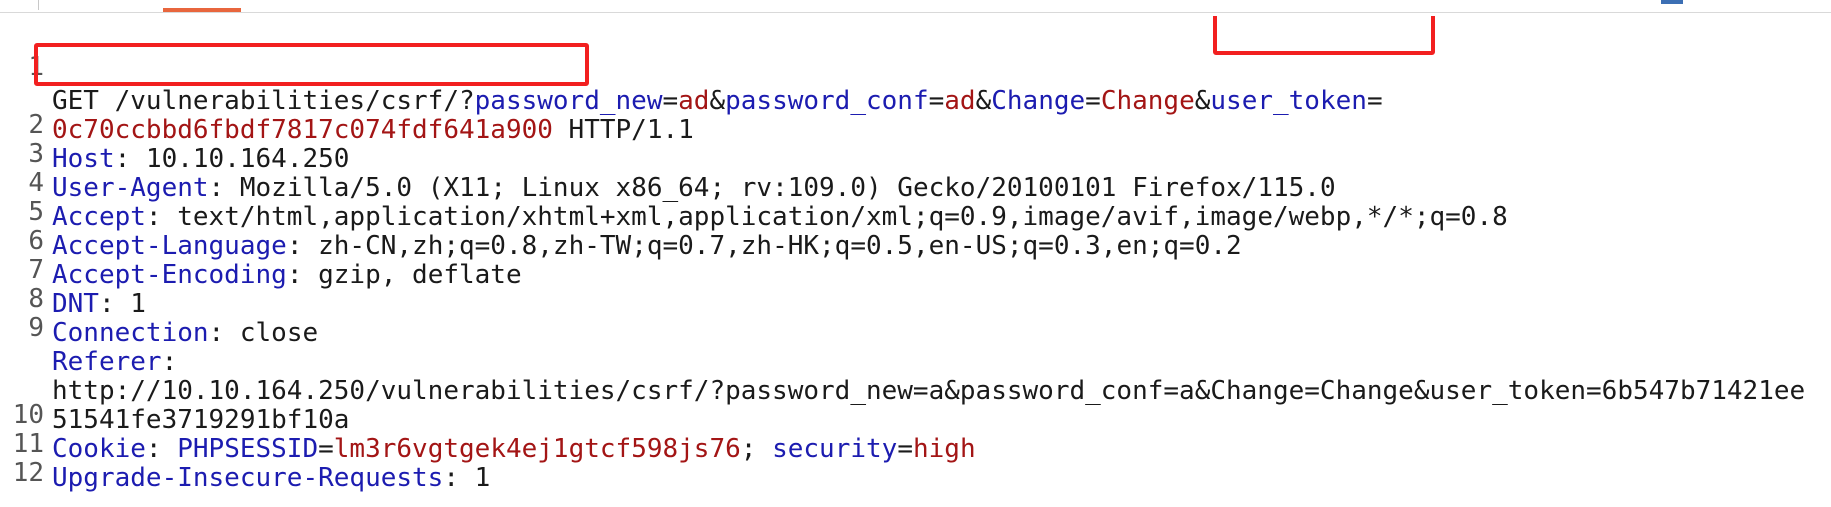 The height and width of the screenshot is (507, 1831). Describe the element at coordinates (1147, 101) in the screenshot. I see `param-value-change: Change` at that location.